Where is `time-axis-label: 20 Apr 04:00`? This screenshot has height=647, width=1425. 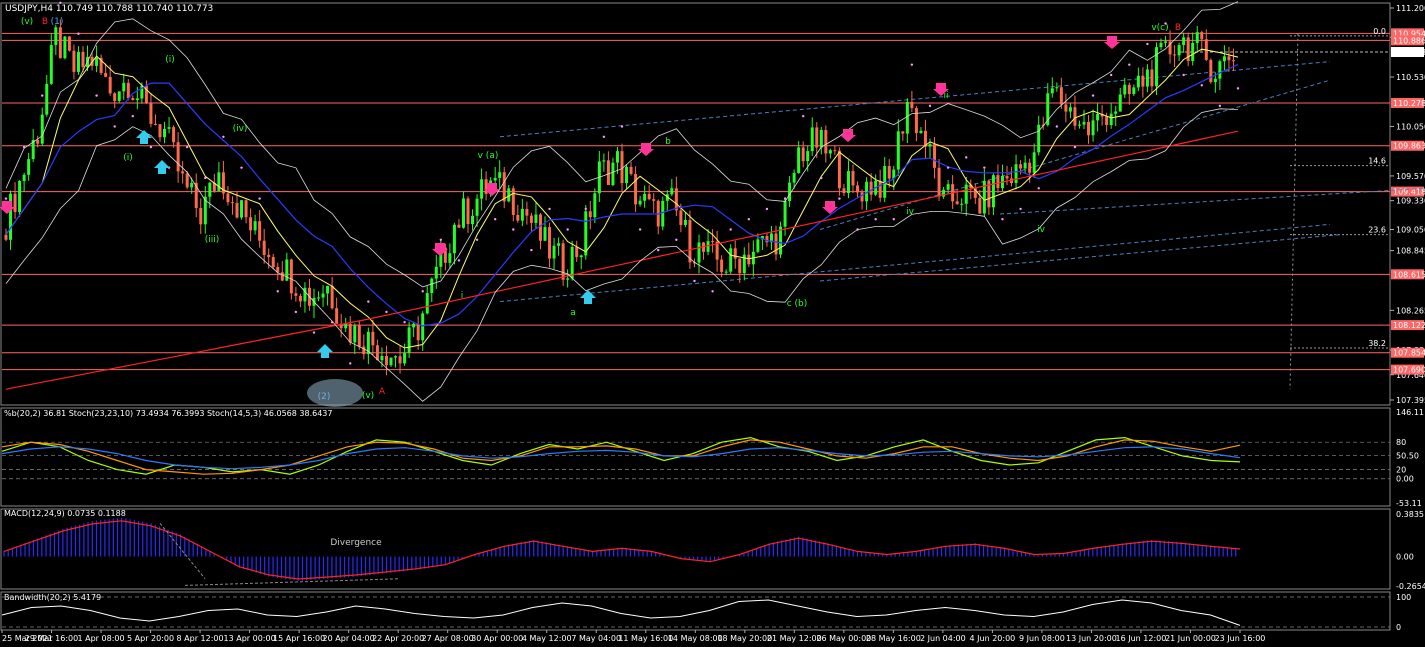
time-axis-label: 20 Apr 04:00 is located at coordinates (349, 638).